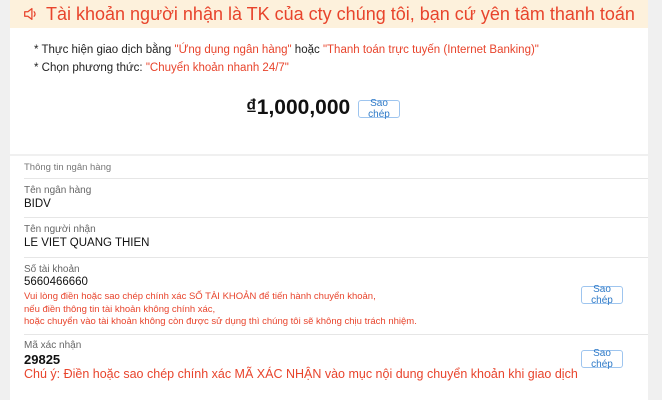 This screenshot has width=662, height=400. Describe the element at coordinates (87, 243) in the screenshot. I see `recipient-value: LE VIET QUANG THIEN` at that location.